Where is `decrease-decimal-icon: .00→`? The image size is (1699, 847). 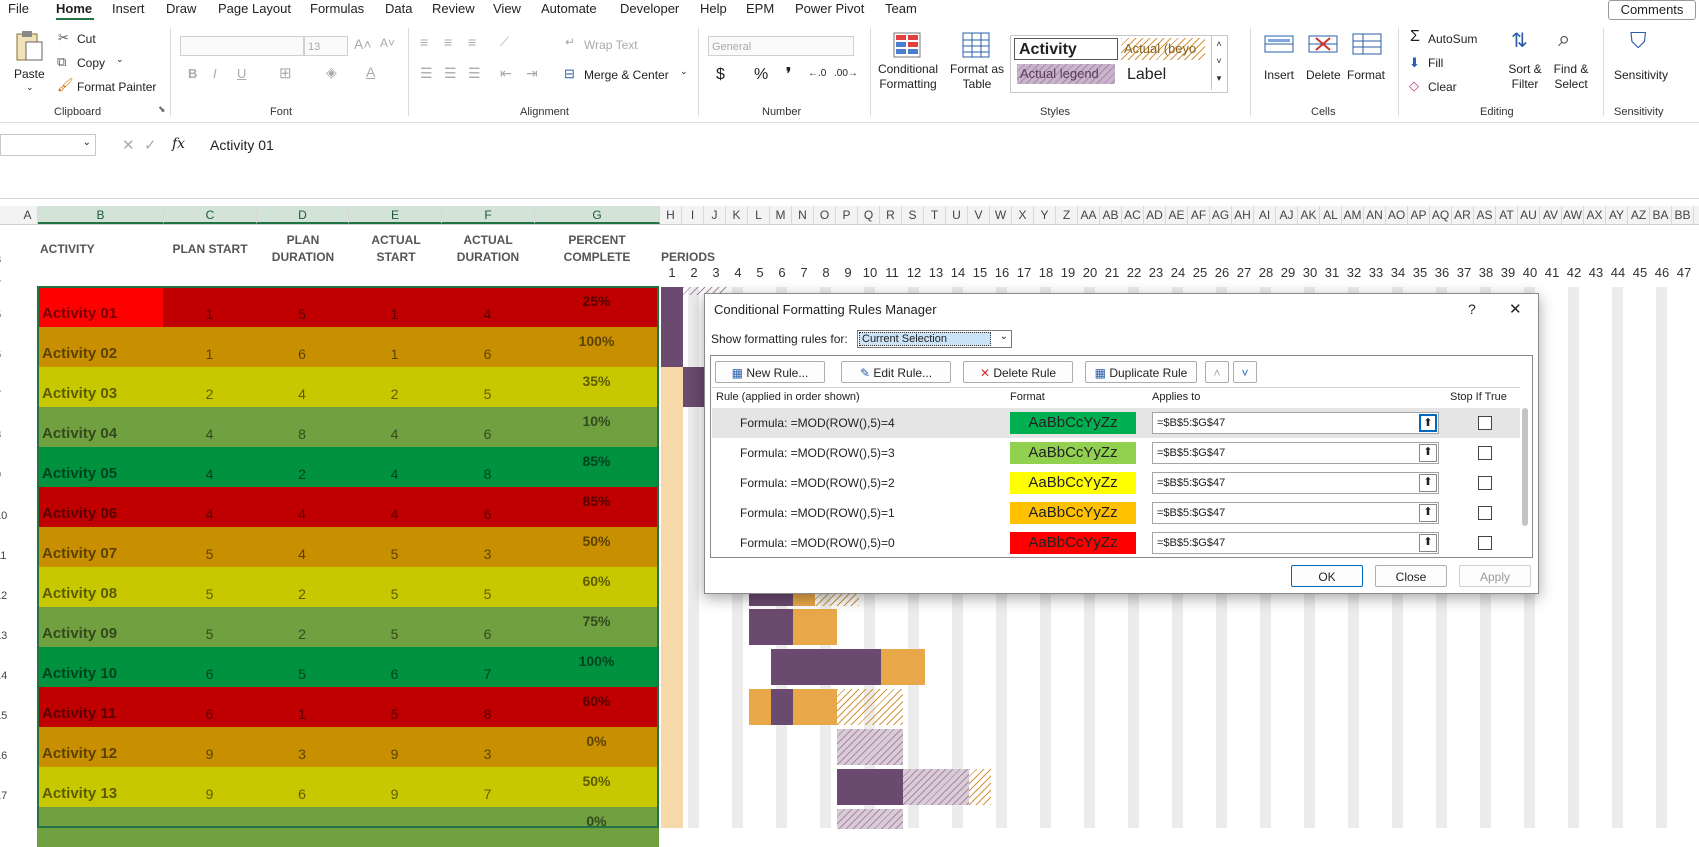 decrease-decimal-icon: .00→ is located at coordinates (846, 73).